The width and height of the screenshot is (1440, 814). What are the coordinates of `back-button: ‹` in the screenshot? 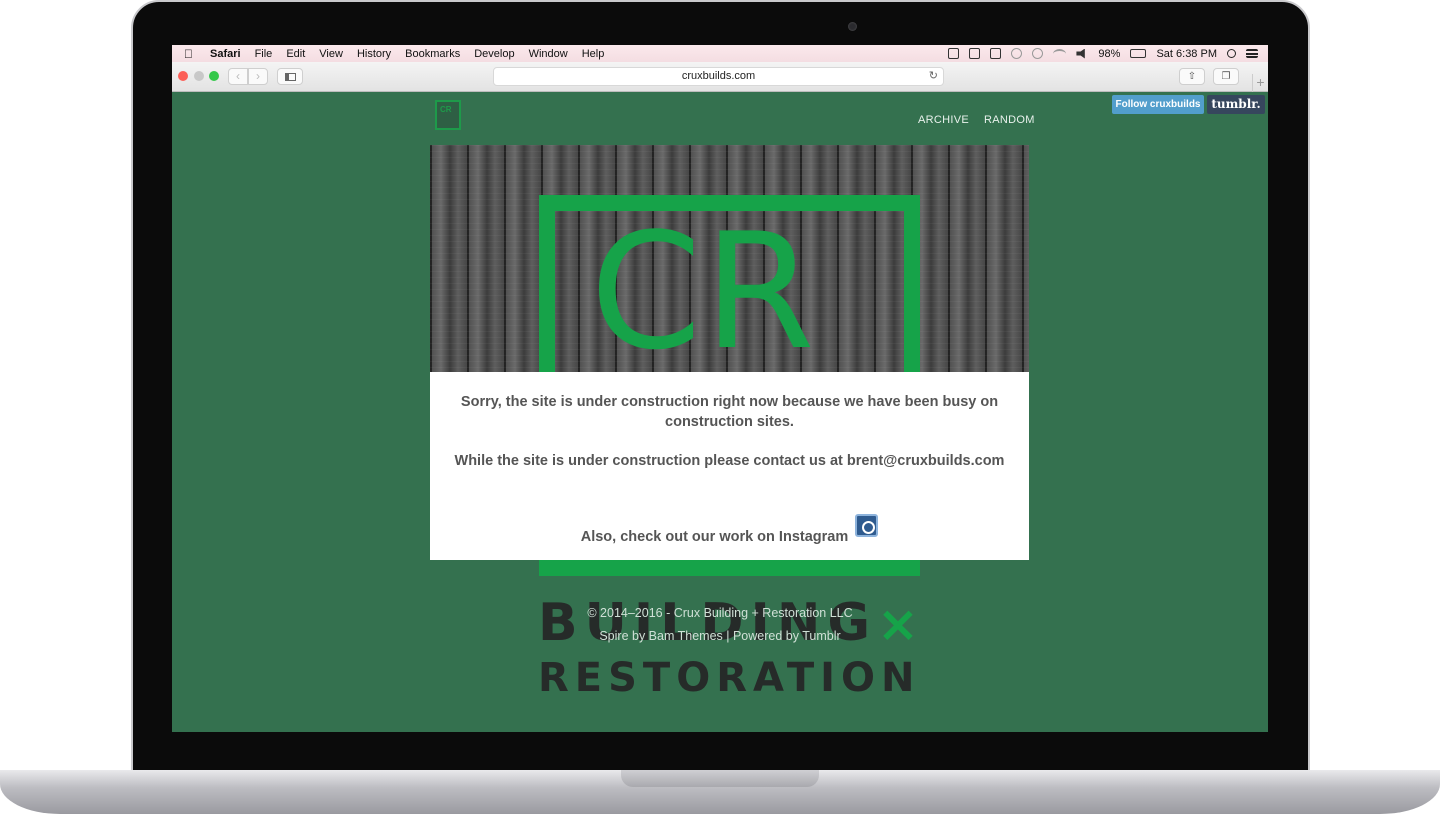 It's located at (238, 76).